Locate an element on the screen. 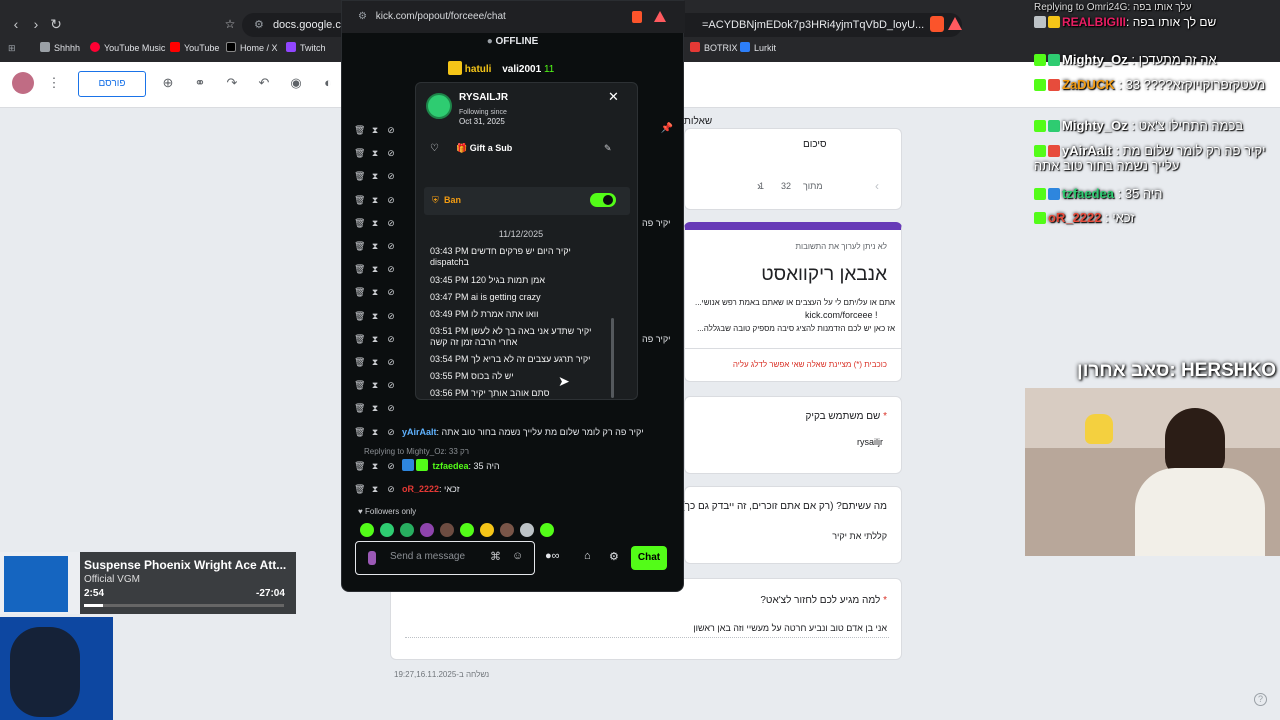  chat-row: 🗑 ⧗ ⊘ tzfaedea: היה 35 is located at coordinates (427, 466).